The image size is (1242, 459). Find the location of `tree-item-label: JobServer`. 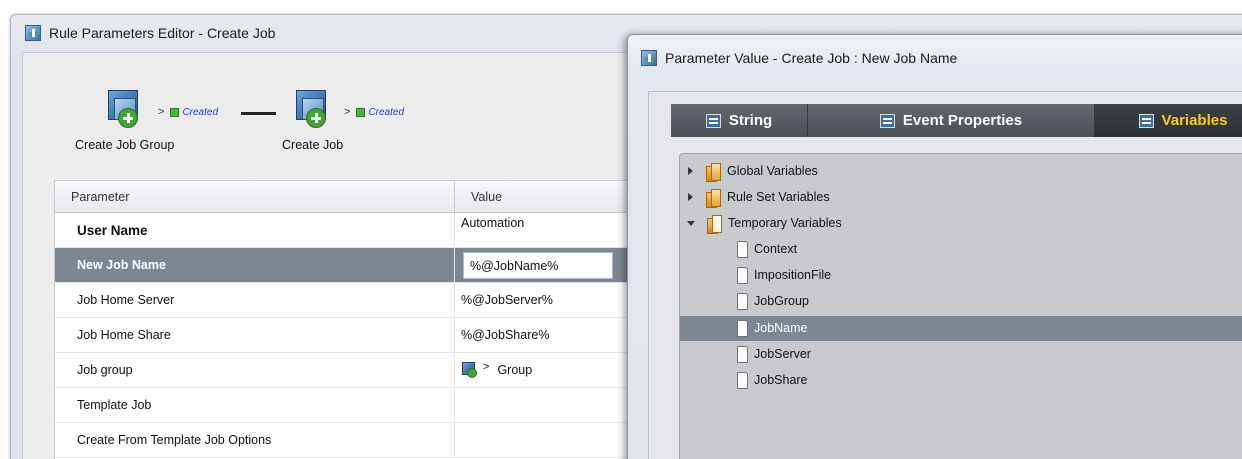

tree-item-label: JobServer is located at coordinates (782, 354).